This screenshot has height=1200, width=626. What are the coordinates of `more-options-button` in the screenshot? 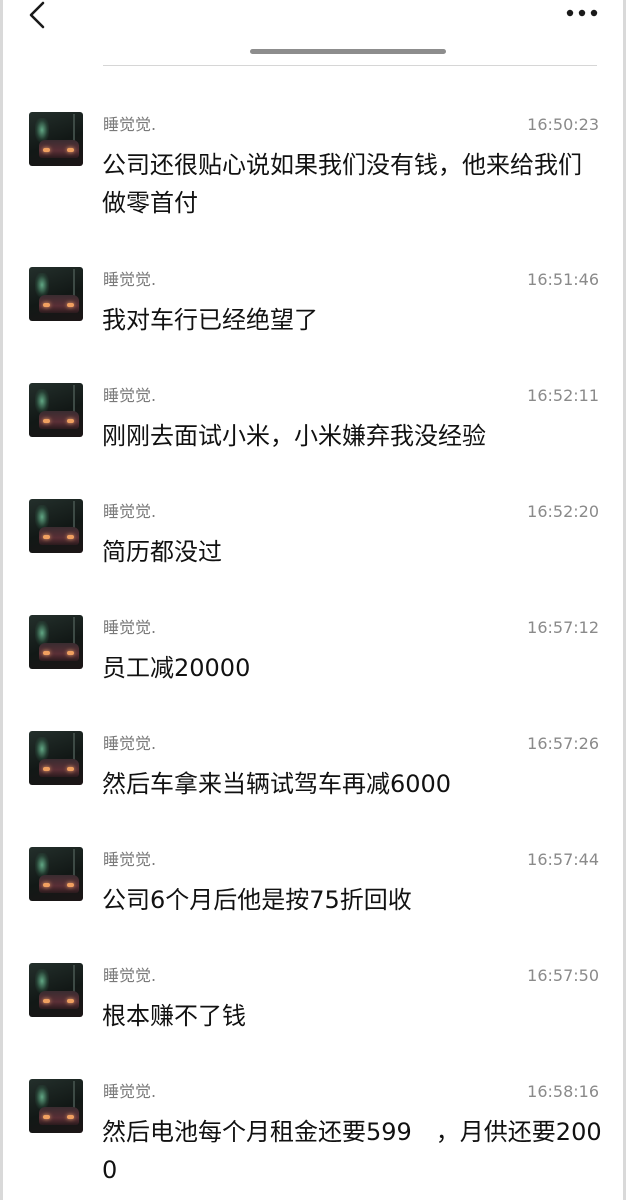 It's located at (582, 13).